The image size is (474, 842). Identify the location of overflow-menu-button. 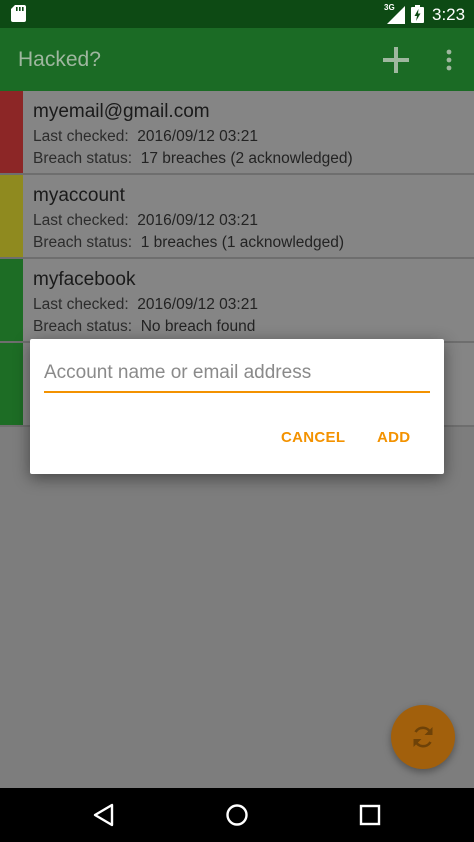
(449, 60).